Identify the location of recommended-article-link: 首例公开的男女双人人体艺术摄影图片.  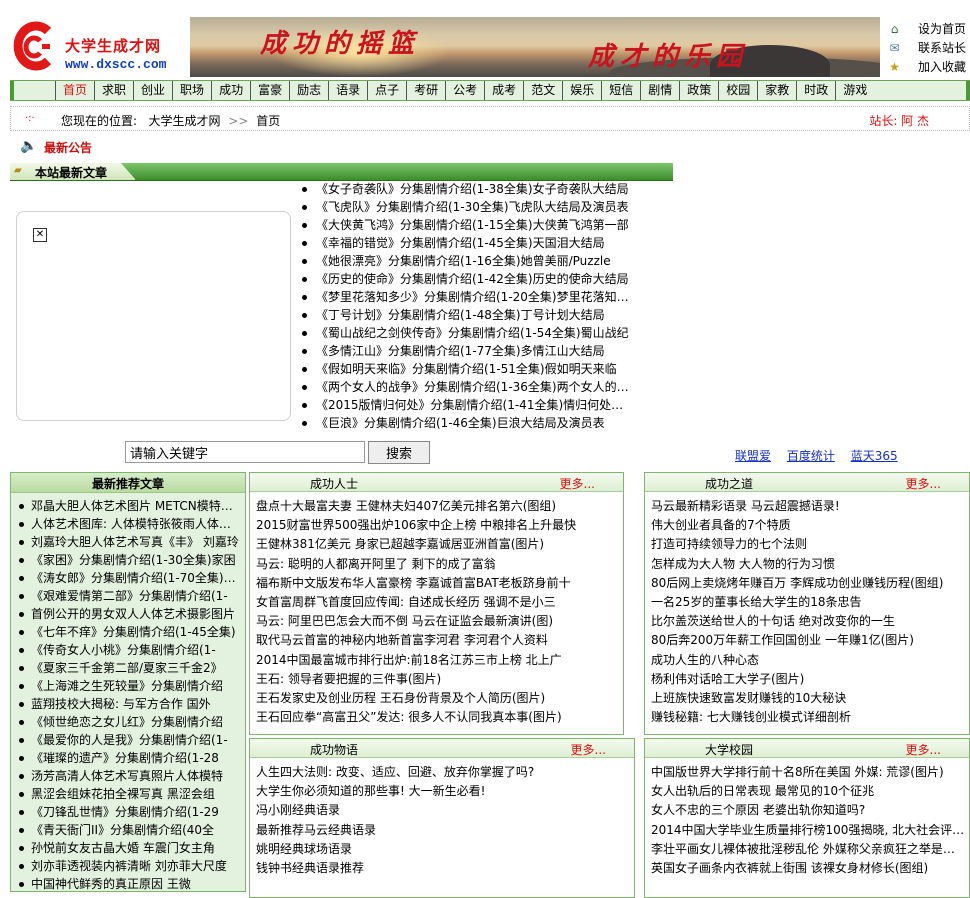
(128, 614).